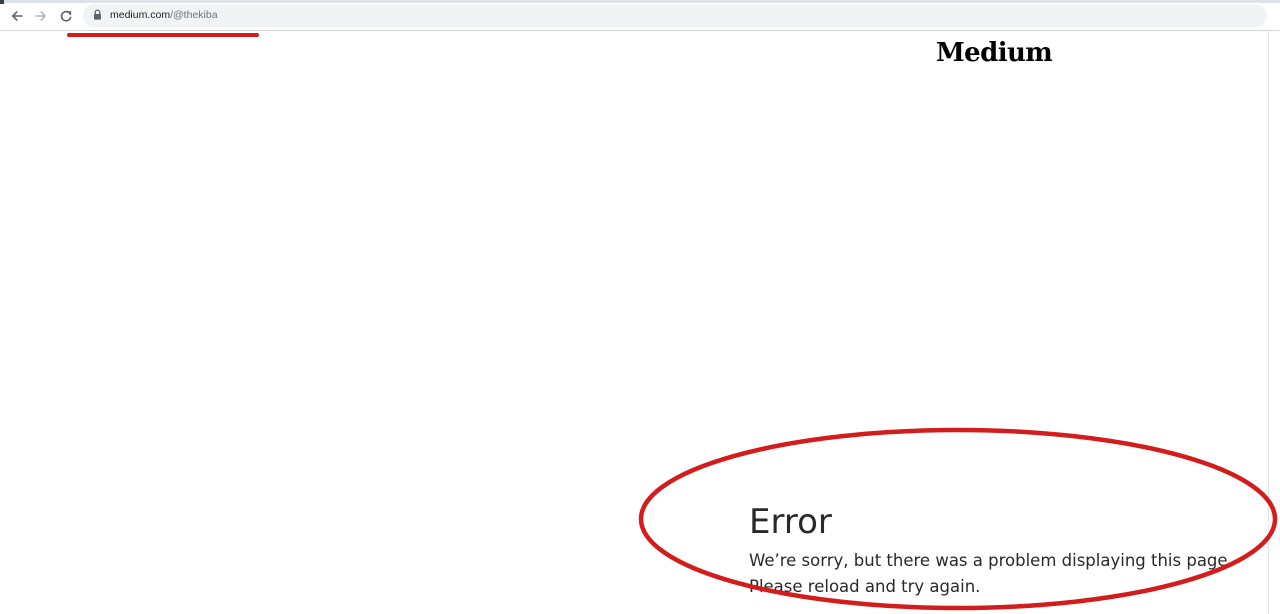  Describe the element at coordinates (1268, 322) in the screenshot. I see `scrollbar-track` at that location.